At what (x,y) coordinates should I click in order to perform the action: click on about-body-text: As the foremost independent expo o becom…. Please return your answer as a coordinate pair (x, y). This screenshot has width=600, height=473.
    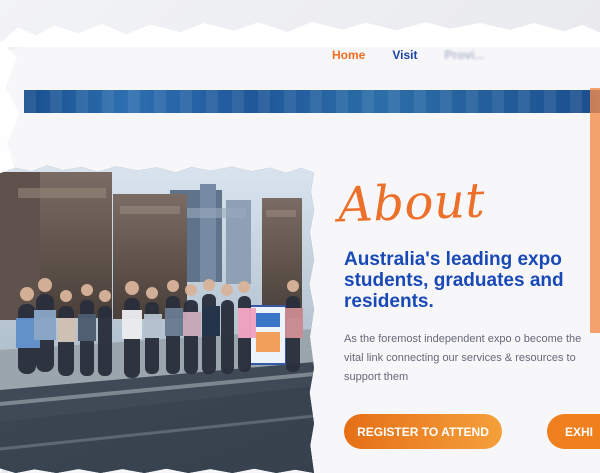
    Looking at the image, I should click on (463, 358).